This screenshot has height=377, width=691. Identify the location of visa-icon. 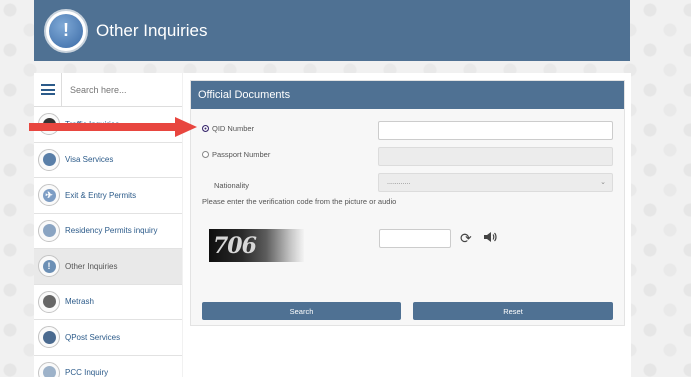
(49, 159).